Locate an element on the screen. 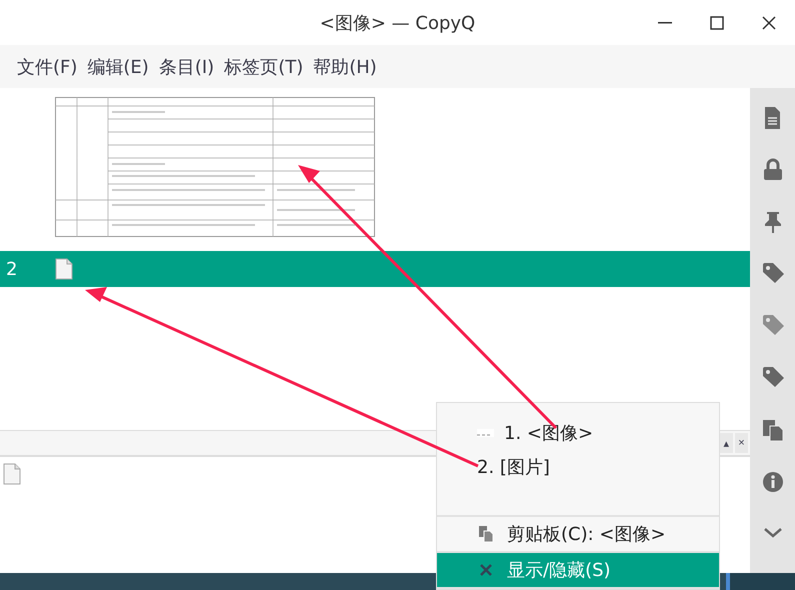 The height and width of the screenshot is (590, 795). menu-item: 2. [图片] is located at coordinates (578, 467).